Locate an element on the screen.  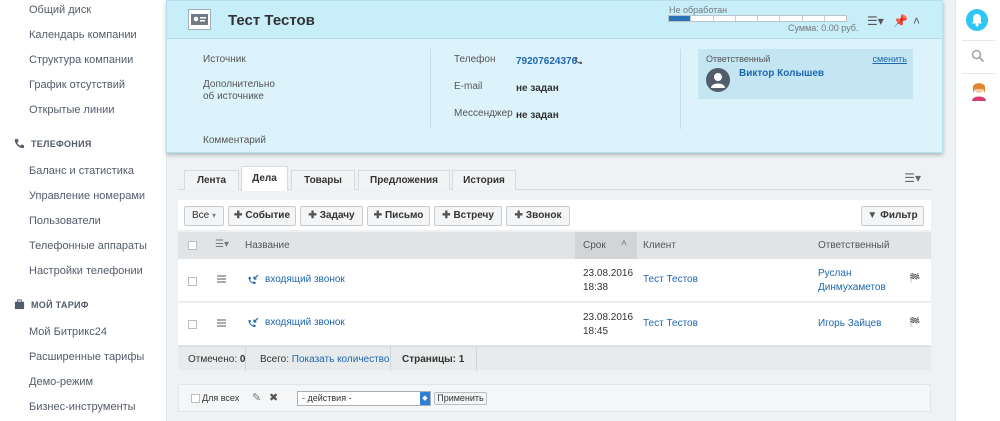
responsible-label: Ответственный is located at coordinates (738, 59).